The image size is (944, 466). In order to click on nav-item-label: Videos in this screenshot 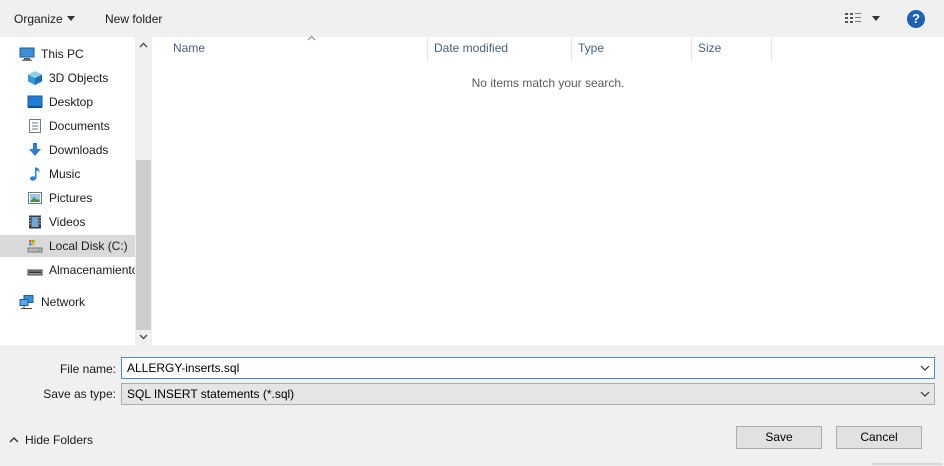, I will do `click(67, 222)`.